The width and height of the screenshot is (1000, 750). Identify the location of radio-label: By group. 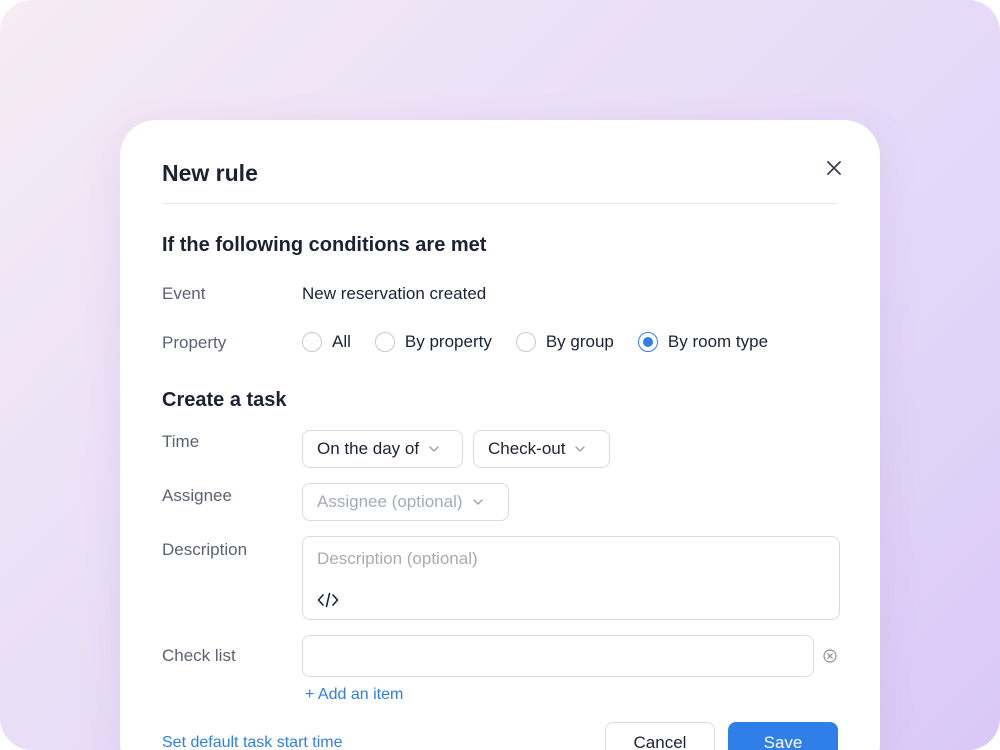
(579, 341).